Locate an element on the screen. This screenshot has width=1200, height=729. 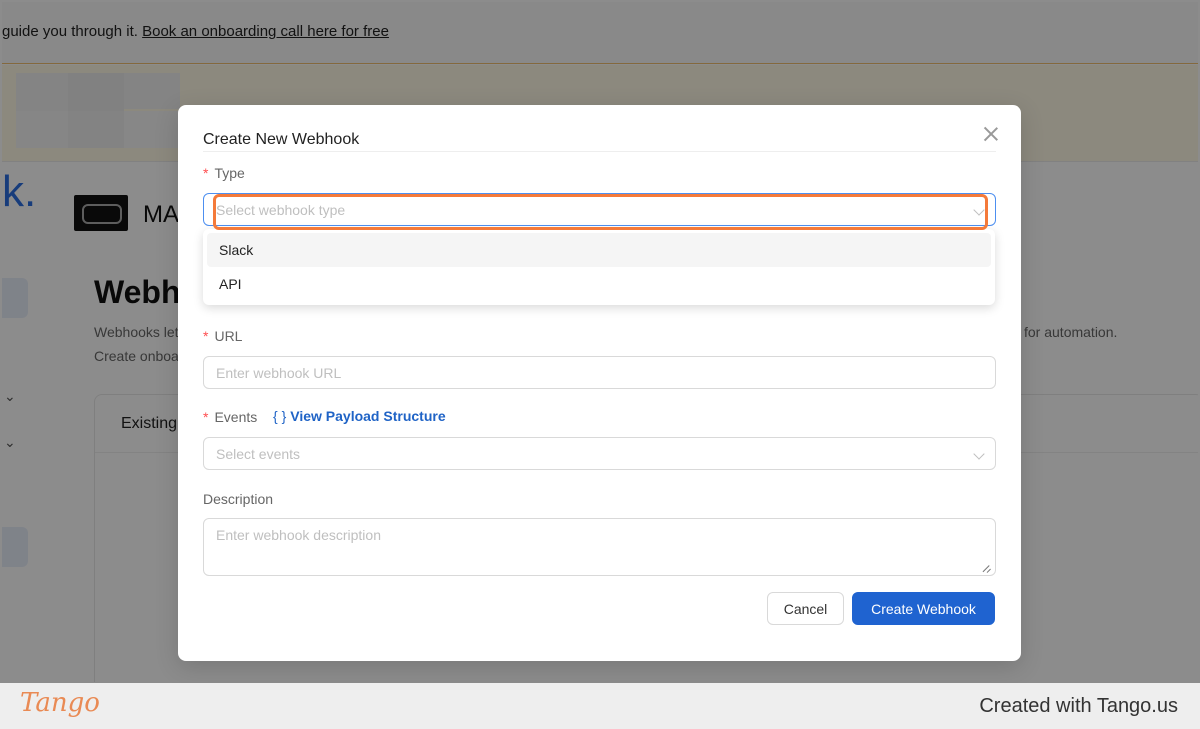
modal-divider is located at coordinates (599, 151).